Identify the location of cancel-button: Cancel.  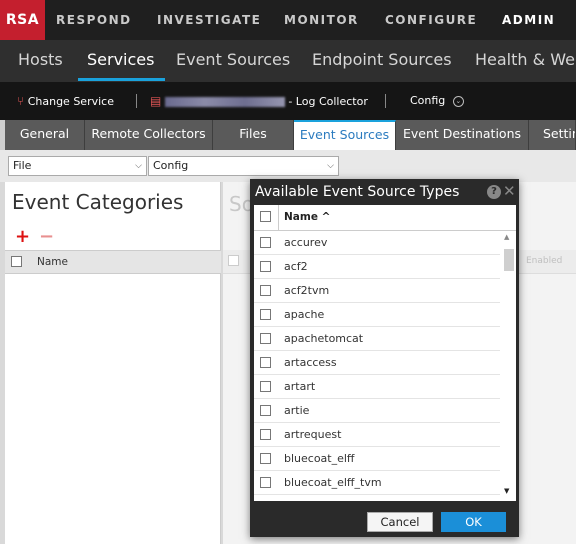
(400, 522).